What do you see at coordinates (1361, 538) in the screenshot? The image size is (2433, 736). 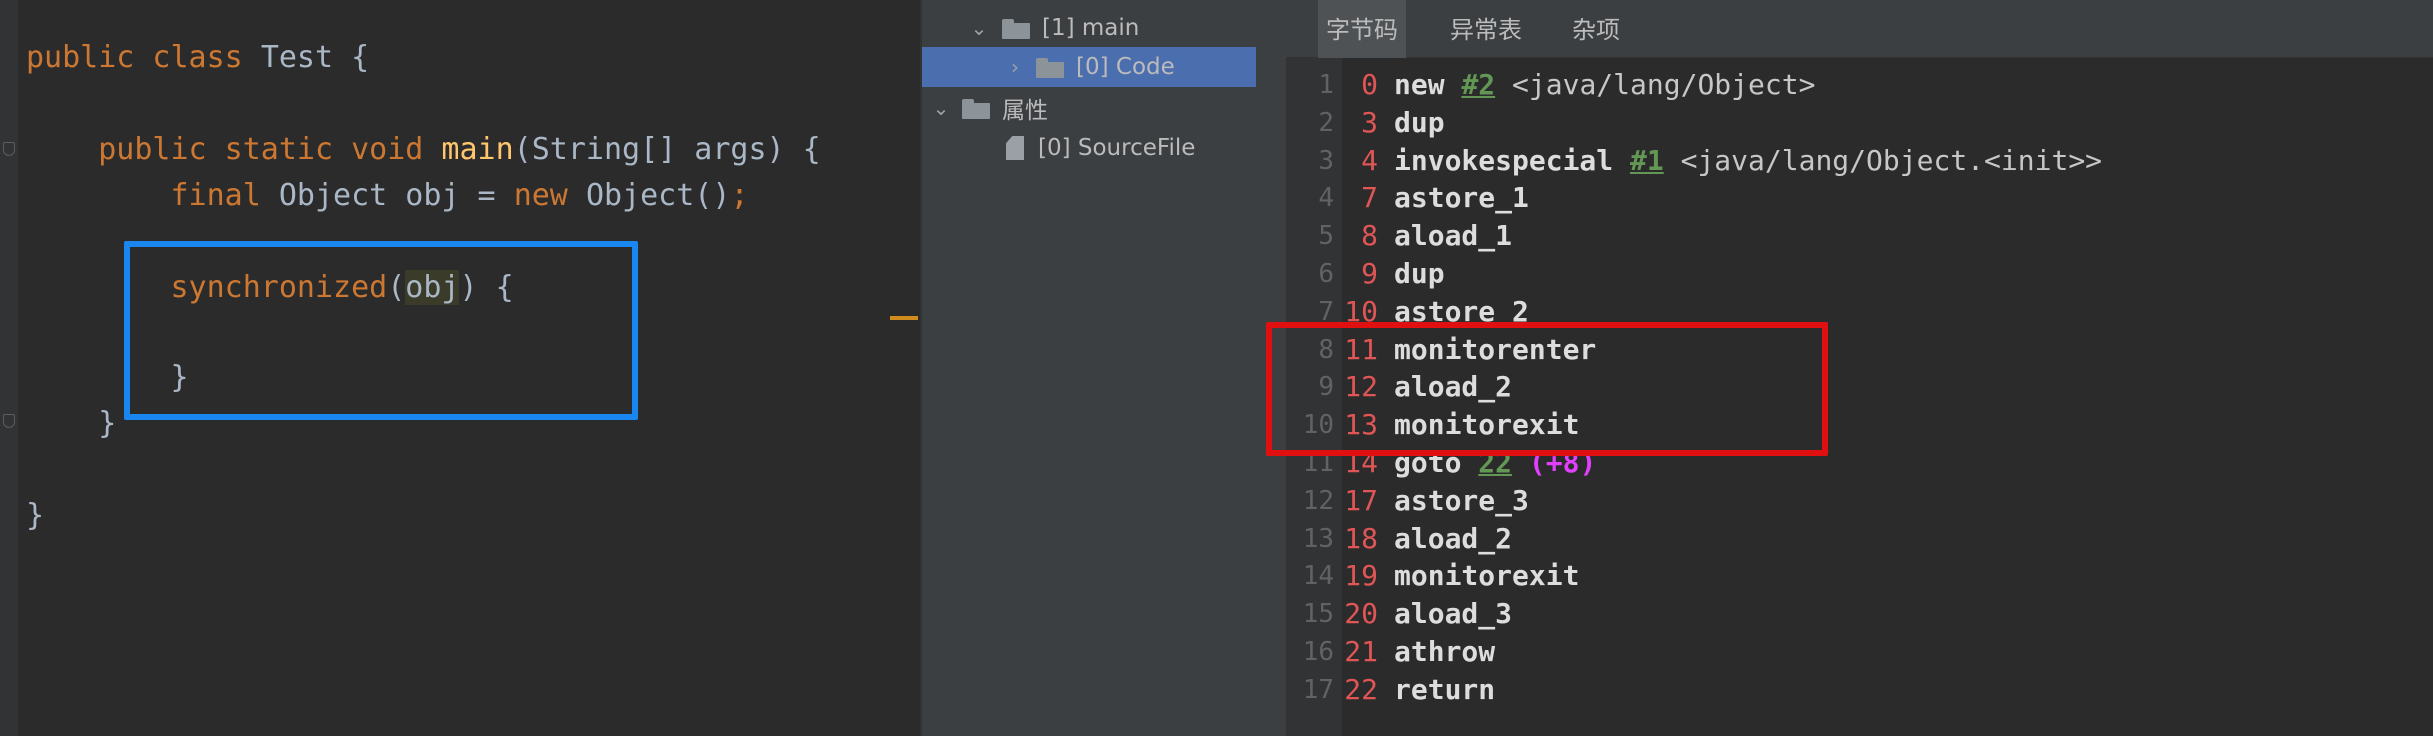 I see `bytecode-offset: 18` at bounding box center [1361, 538].